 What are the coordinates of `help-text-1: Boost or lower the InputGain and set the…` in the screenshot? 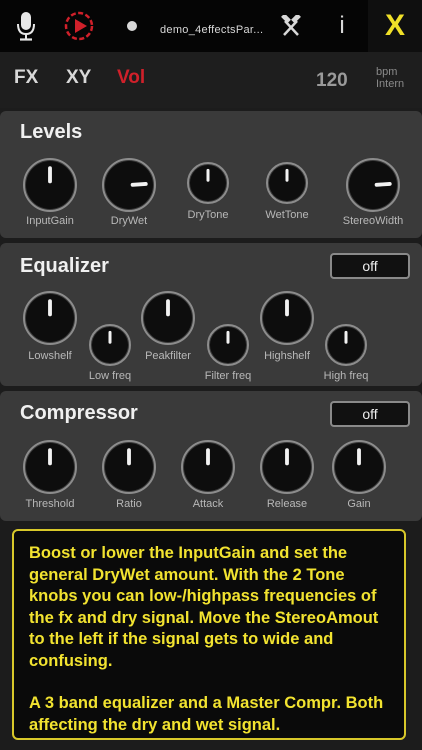 It's located at (204, 607).